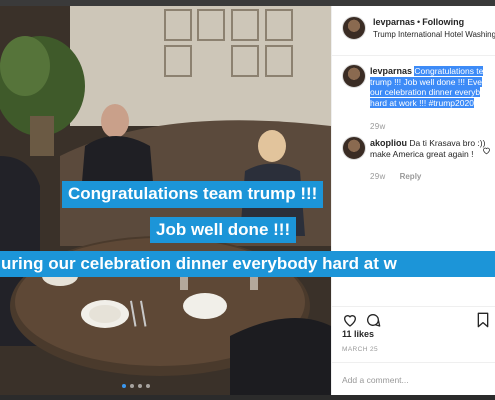 The image size is (495, 400). What do you see at coordinates (486, 151) in the screenshot?
I see `heart-small-icon` at bounding box center [486, 151].